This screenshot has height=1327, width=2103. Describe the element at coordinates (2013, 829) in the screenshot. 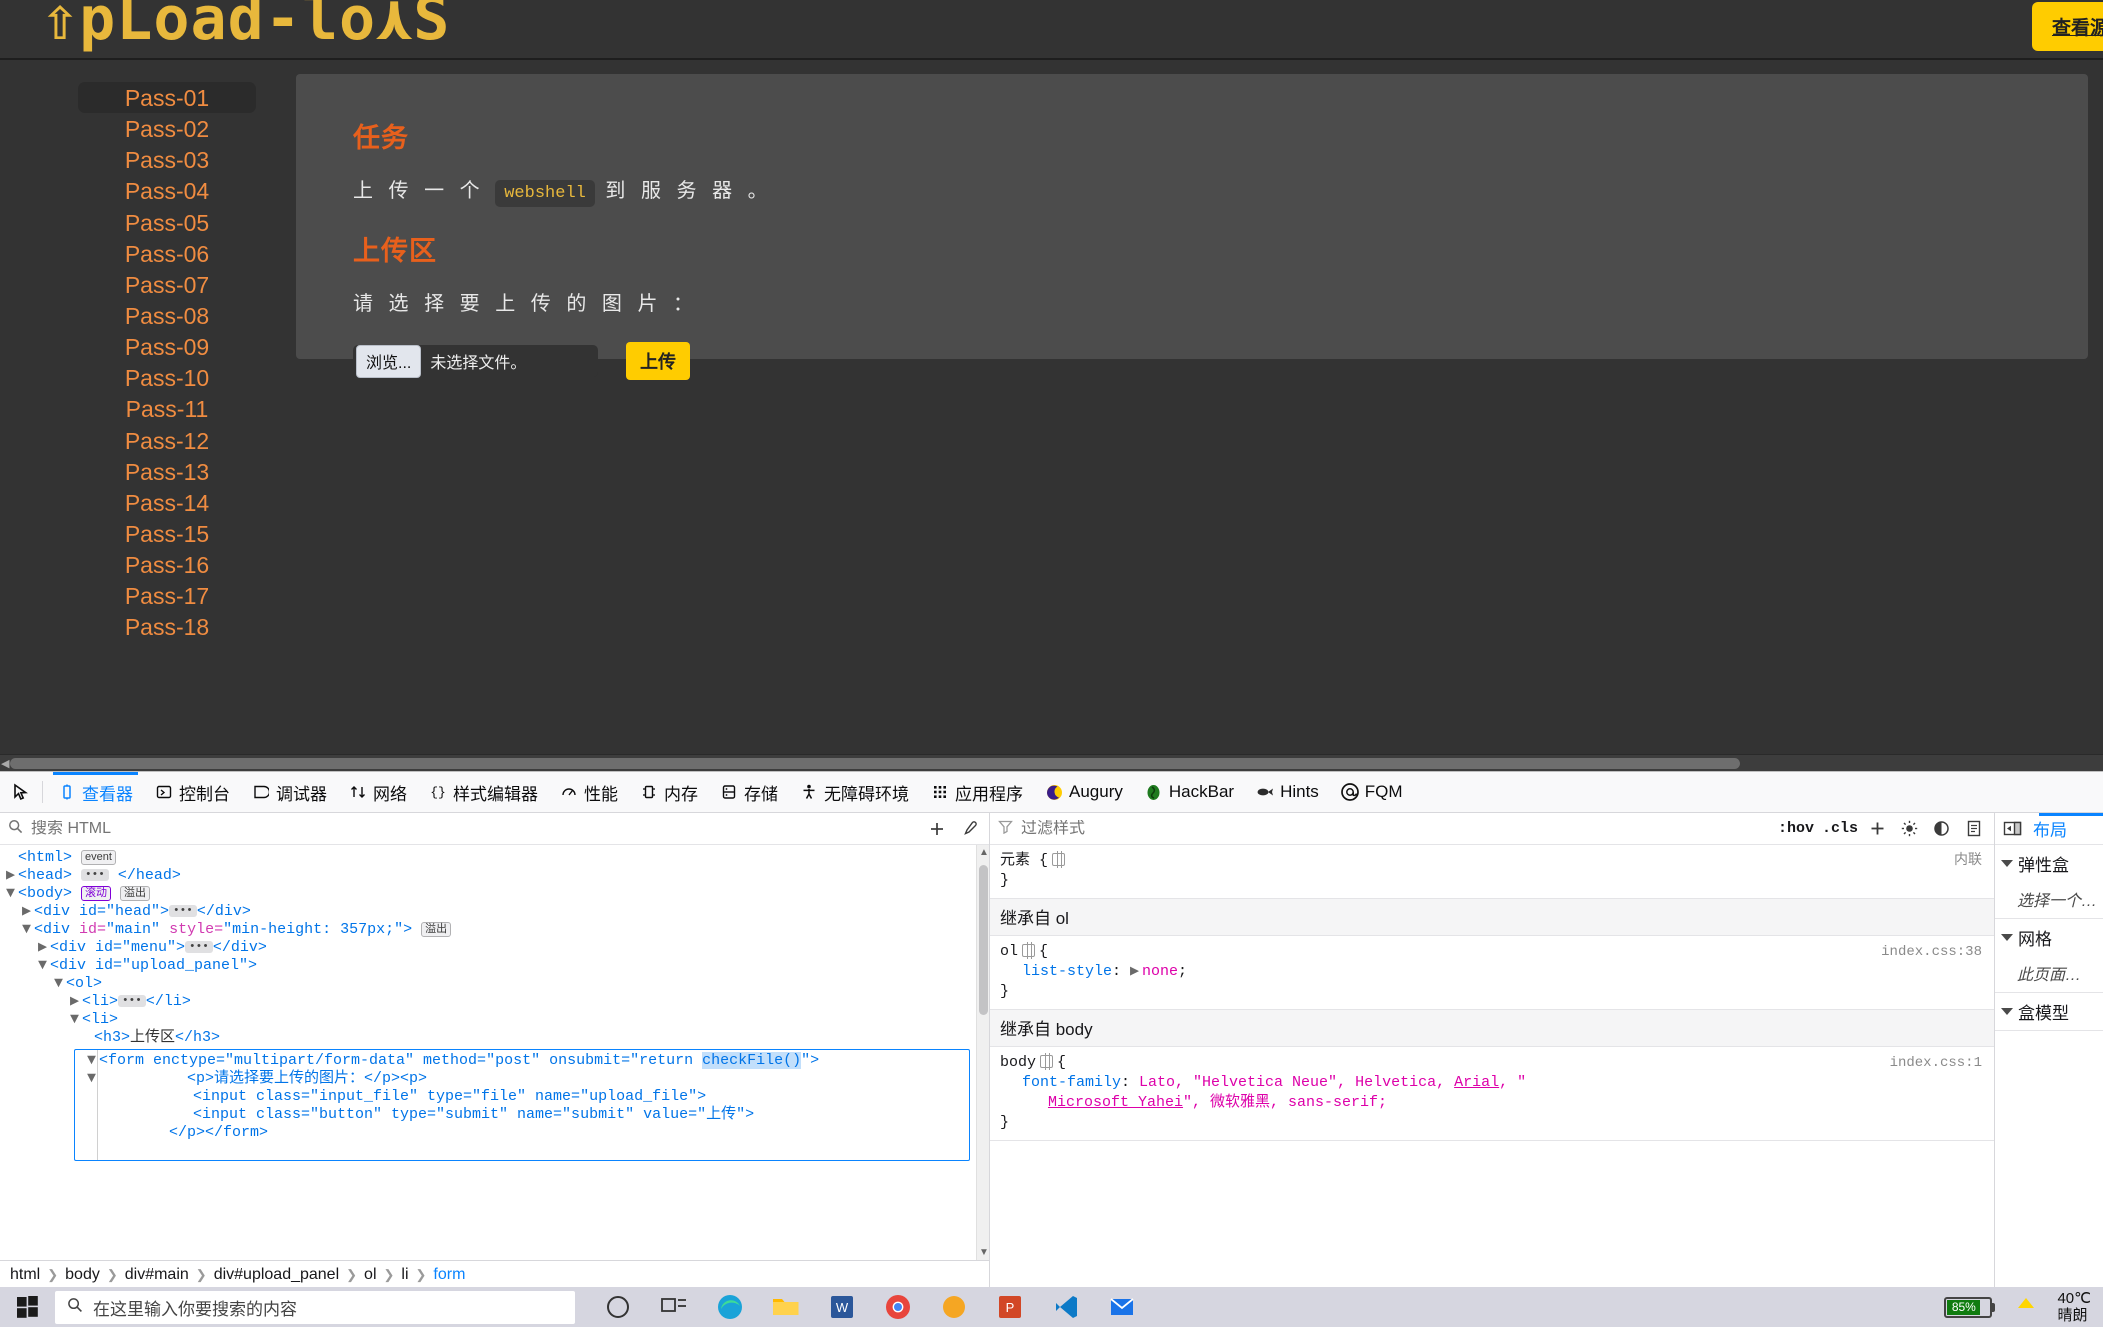

I see `toggle-sidebar-icon` at that location.